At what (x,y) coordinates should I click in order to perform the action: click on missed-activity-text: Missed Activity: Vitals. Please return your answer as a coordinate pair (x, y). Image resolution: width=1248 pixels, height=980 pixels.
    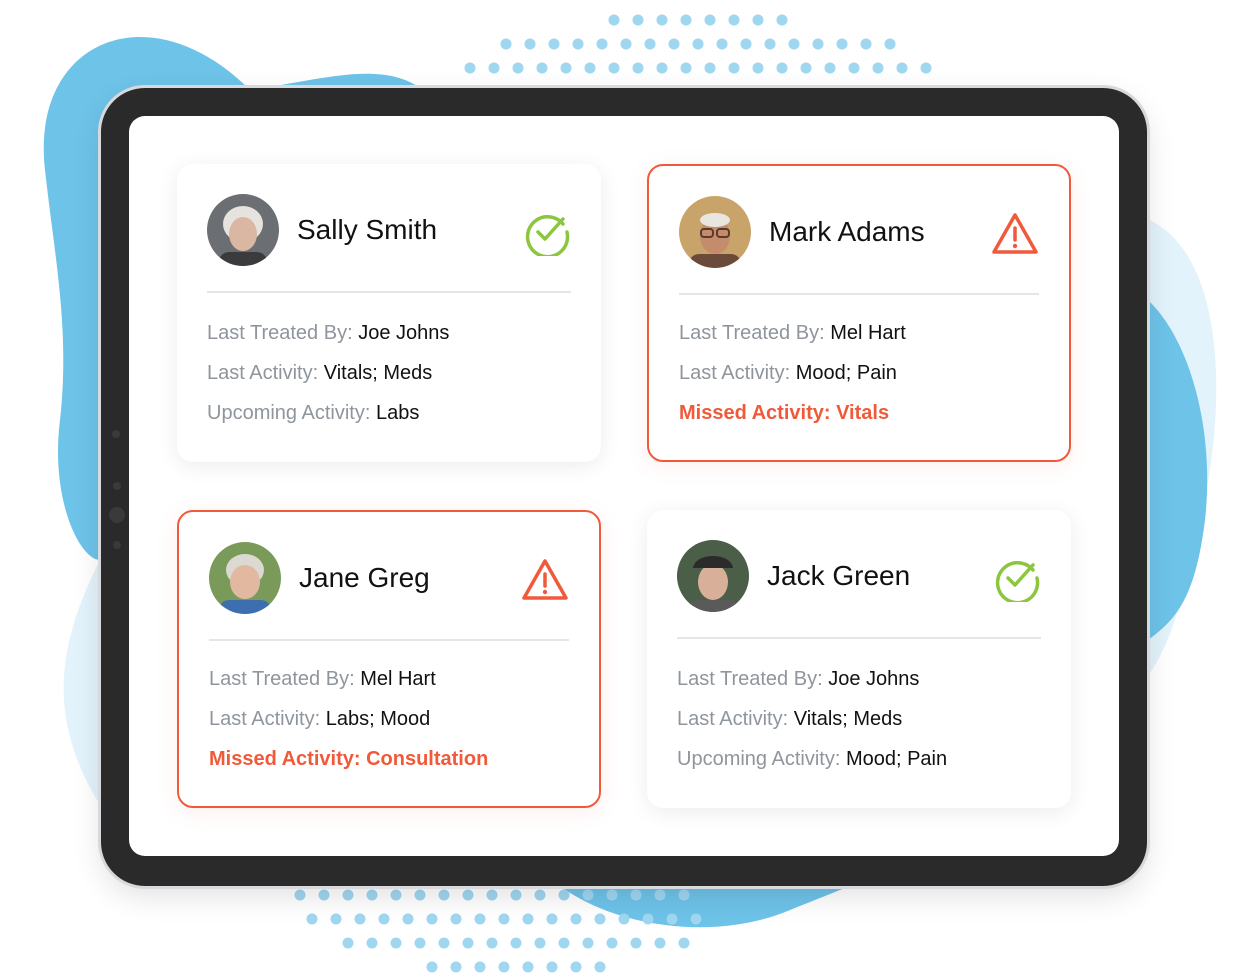
    Looking at the image, I should click on (784, 413).